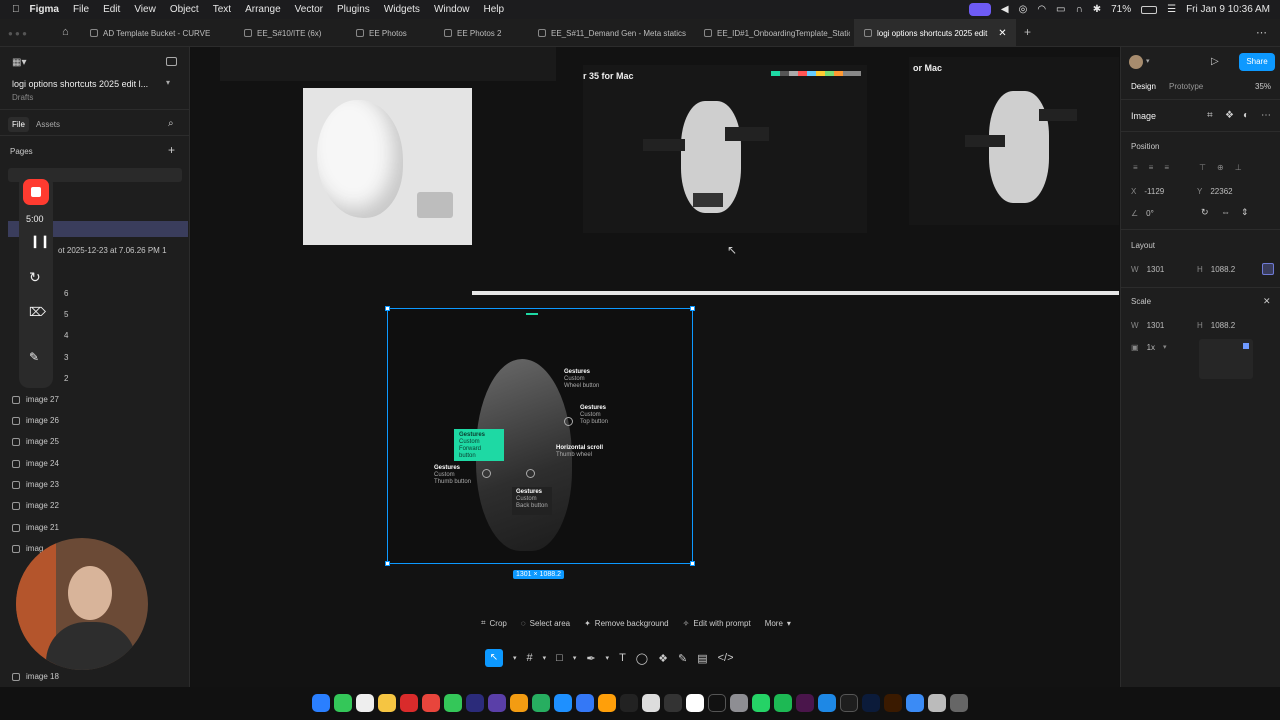  I want to click on scale-factor-select: ▣ 1x ▾, so click(1158, 347).